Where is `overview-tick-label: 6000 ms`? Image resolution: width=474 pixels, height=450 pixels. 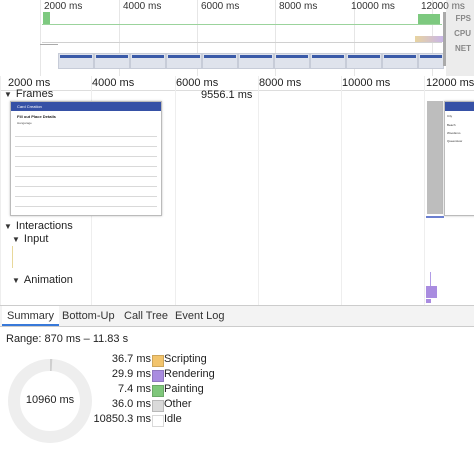
overview-tick-label: 6000 ms is located at coordinates (220, 6).